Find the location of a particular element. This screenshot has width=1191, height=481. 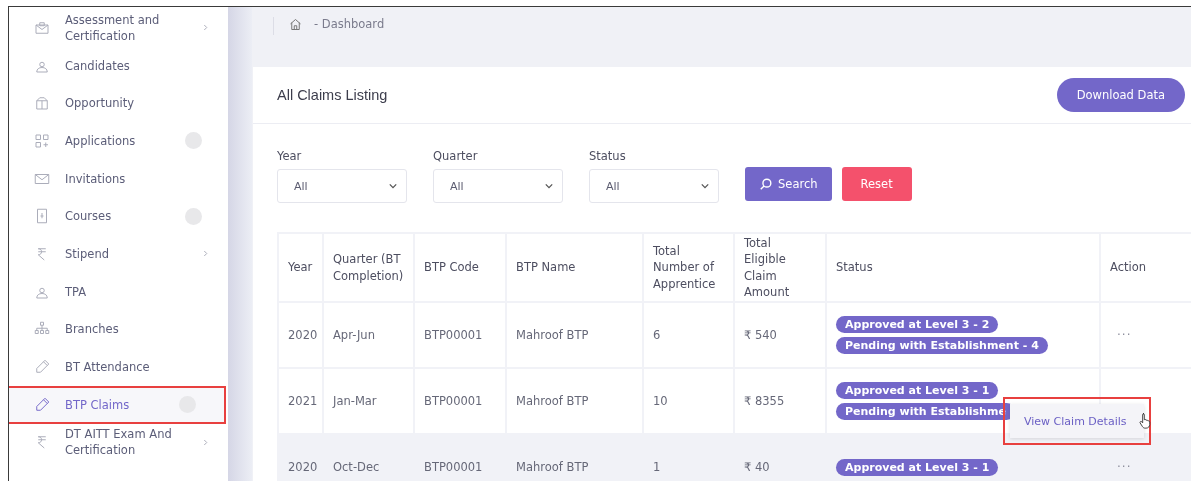

filter-label: Quarter is located at coordinates (456, 156).